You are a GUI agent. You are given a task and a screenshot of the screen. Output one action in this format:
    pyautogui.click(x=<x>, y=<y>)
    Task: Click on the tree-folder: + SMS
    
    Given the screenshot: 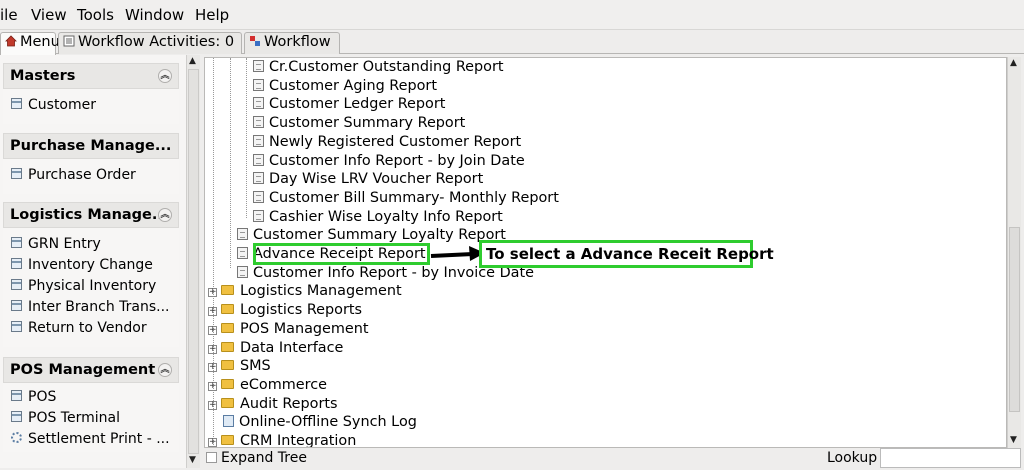 What is the action you would take?
    pyautogui.click(x=239, y=366)
    